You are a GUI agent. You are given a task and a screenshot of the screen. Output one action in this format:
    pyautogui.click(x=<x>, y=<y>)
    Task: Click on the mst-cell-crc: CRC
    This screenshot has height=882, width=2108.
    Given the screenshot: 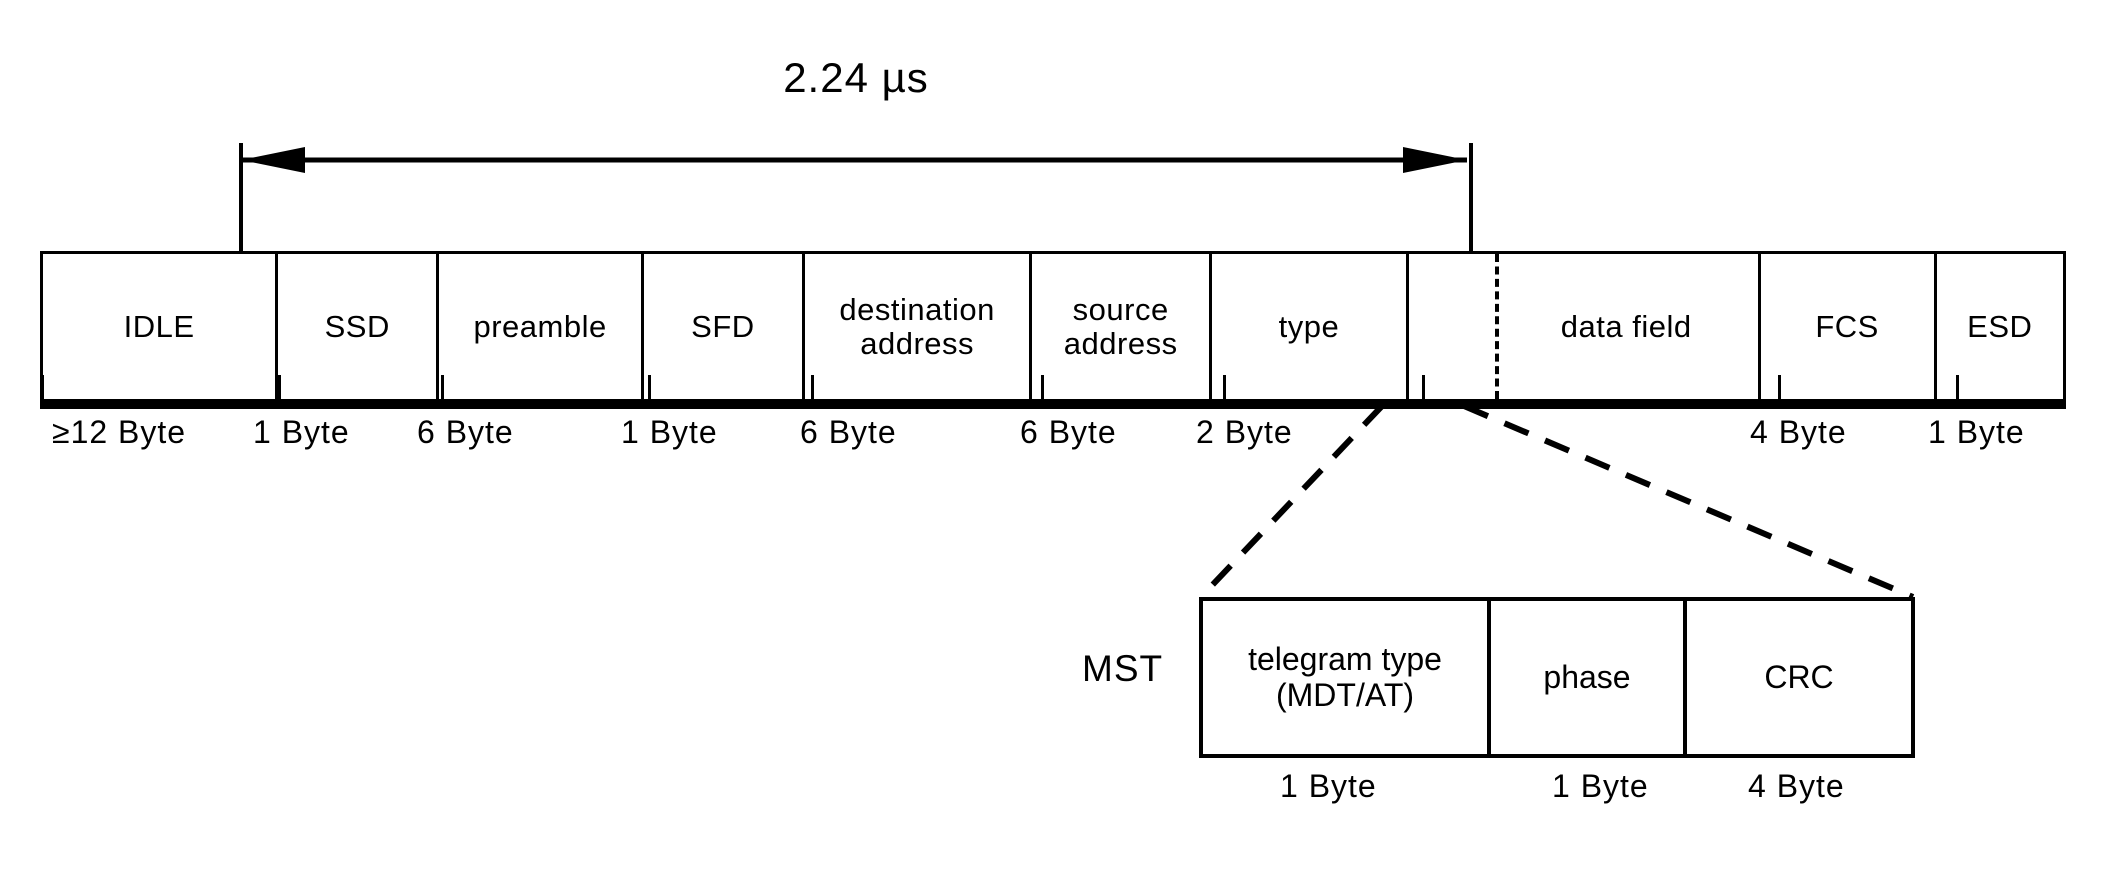 What is the action you would take?
    pyautogui.click(x=1799, y=677)
    